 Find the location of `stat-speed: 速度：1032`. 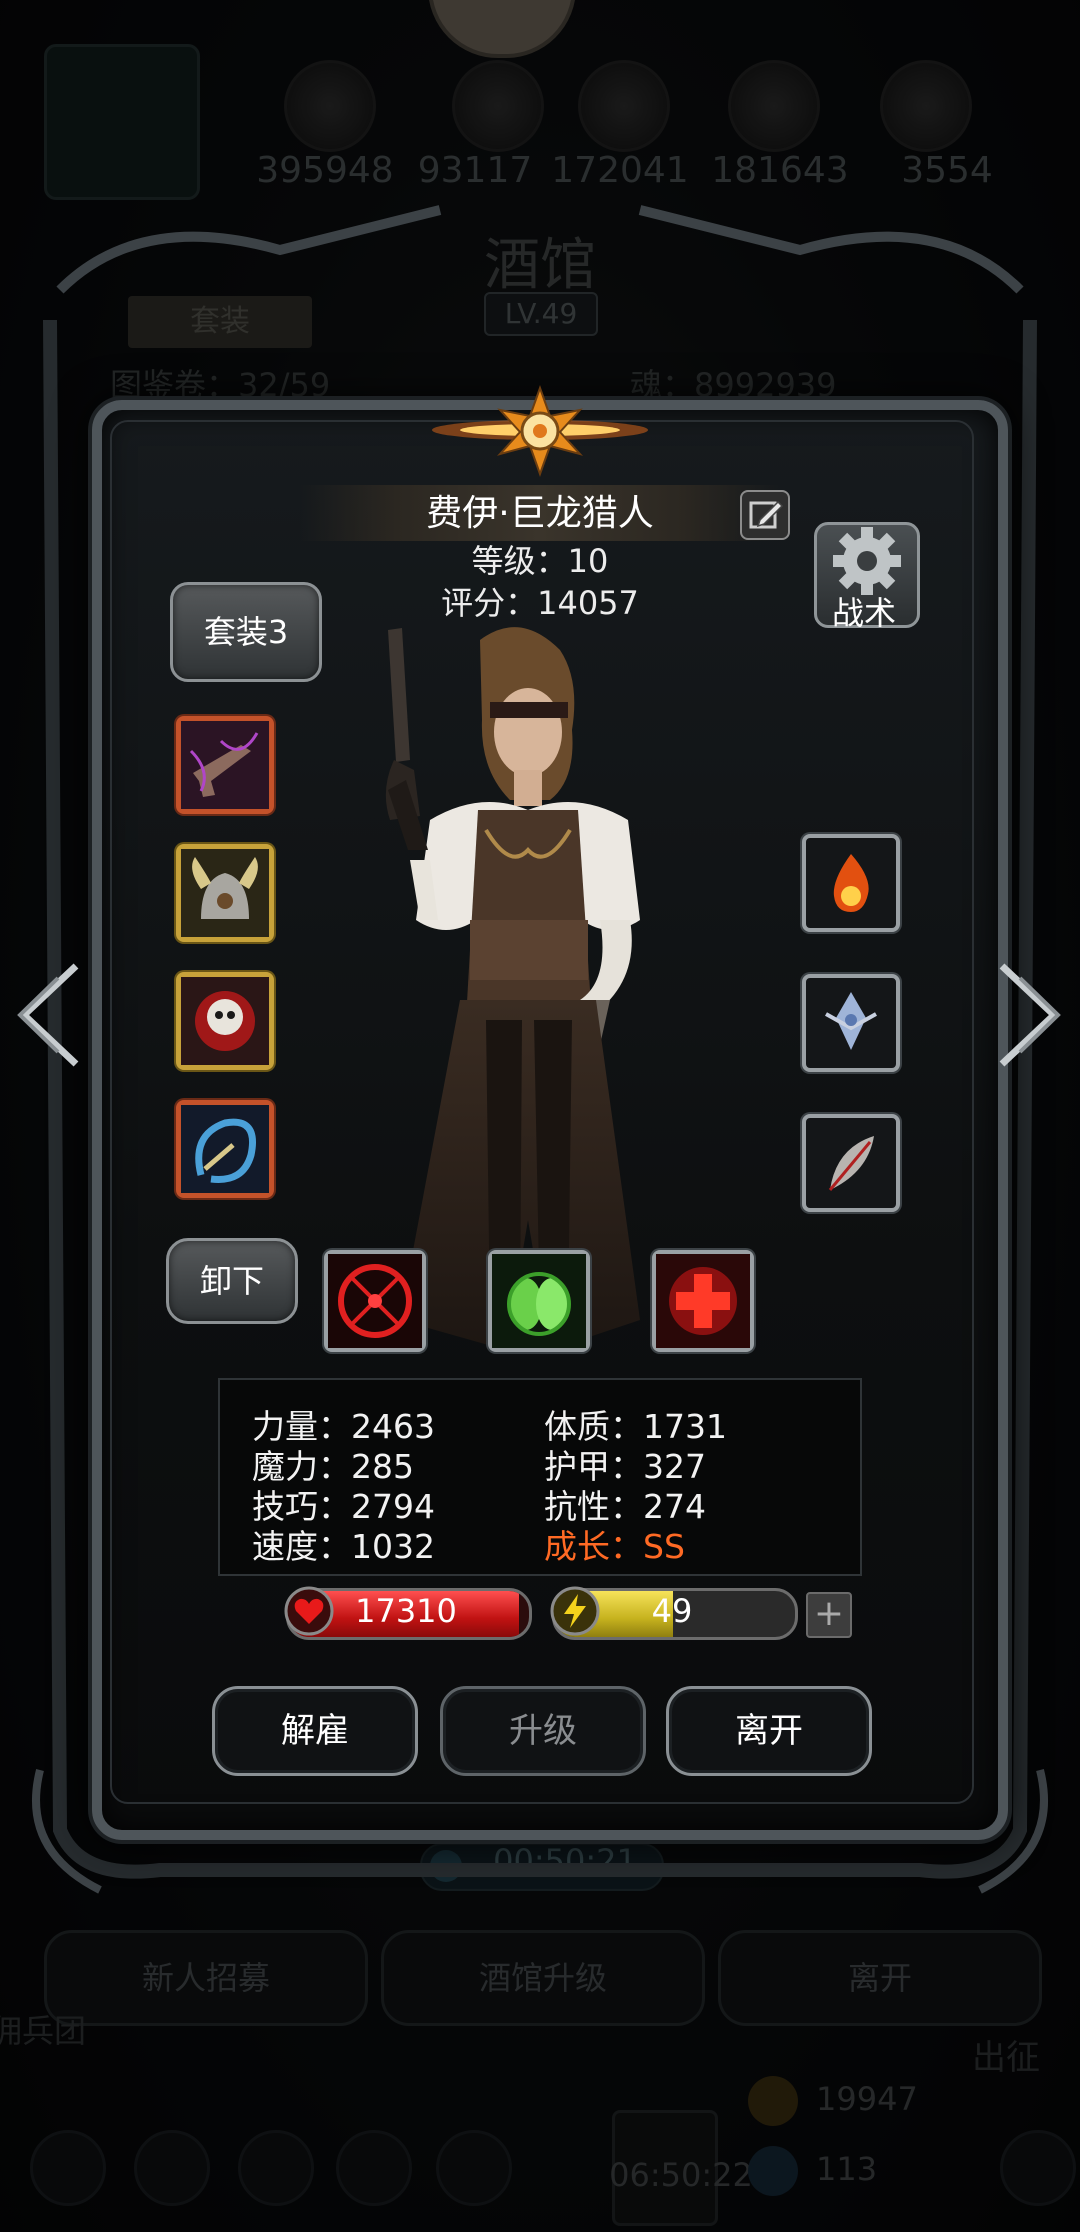

stat-speed: 速度：1032 is located at coordinates (343, 1546).